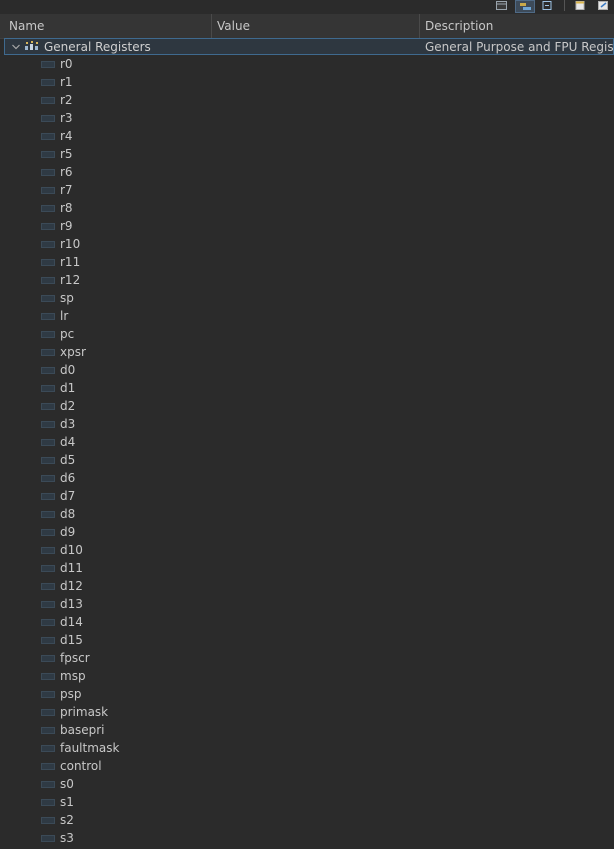 The width and height of the screenshot is (614, 849). What do you see at coordinates (307, 802) in the screenshot?
I see `register-row: s1` at bounding box center [307, 802].